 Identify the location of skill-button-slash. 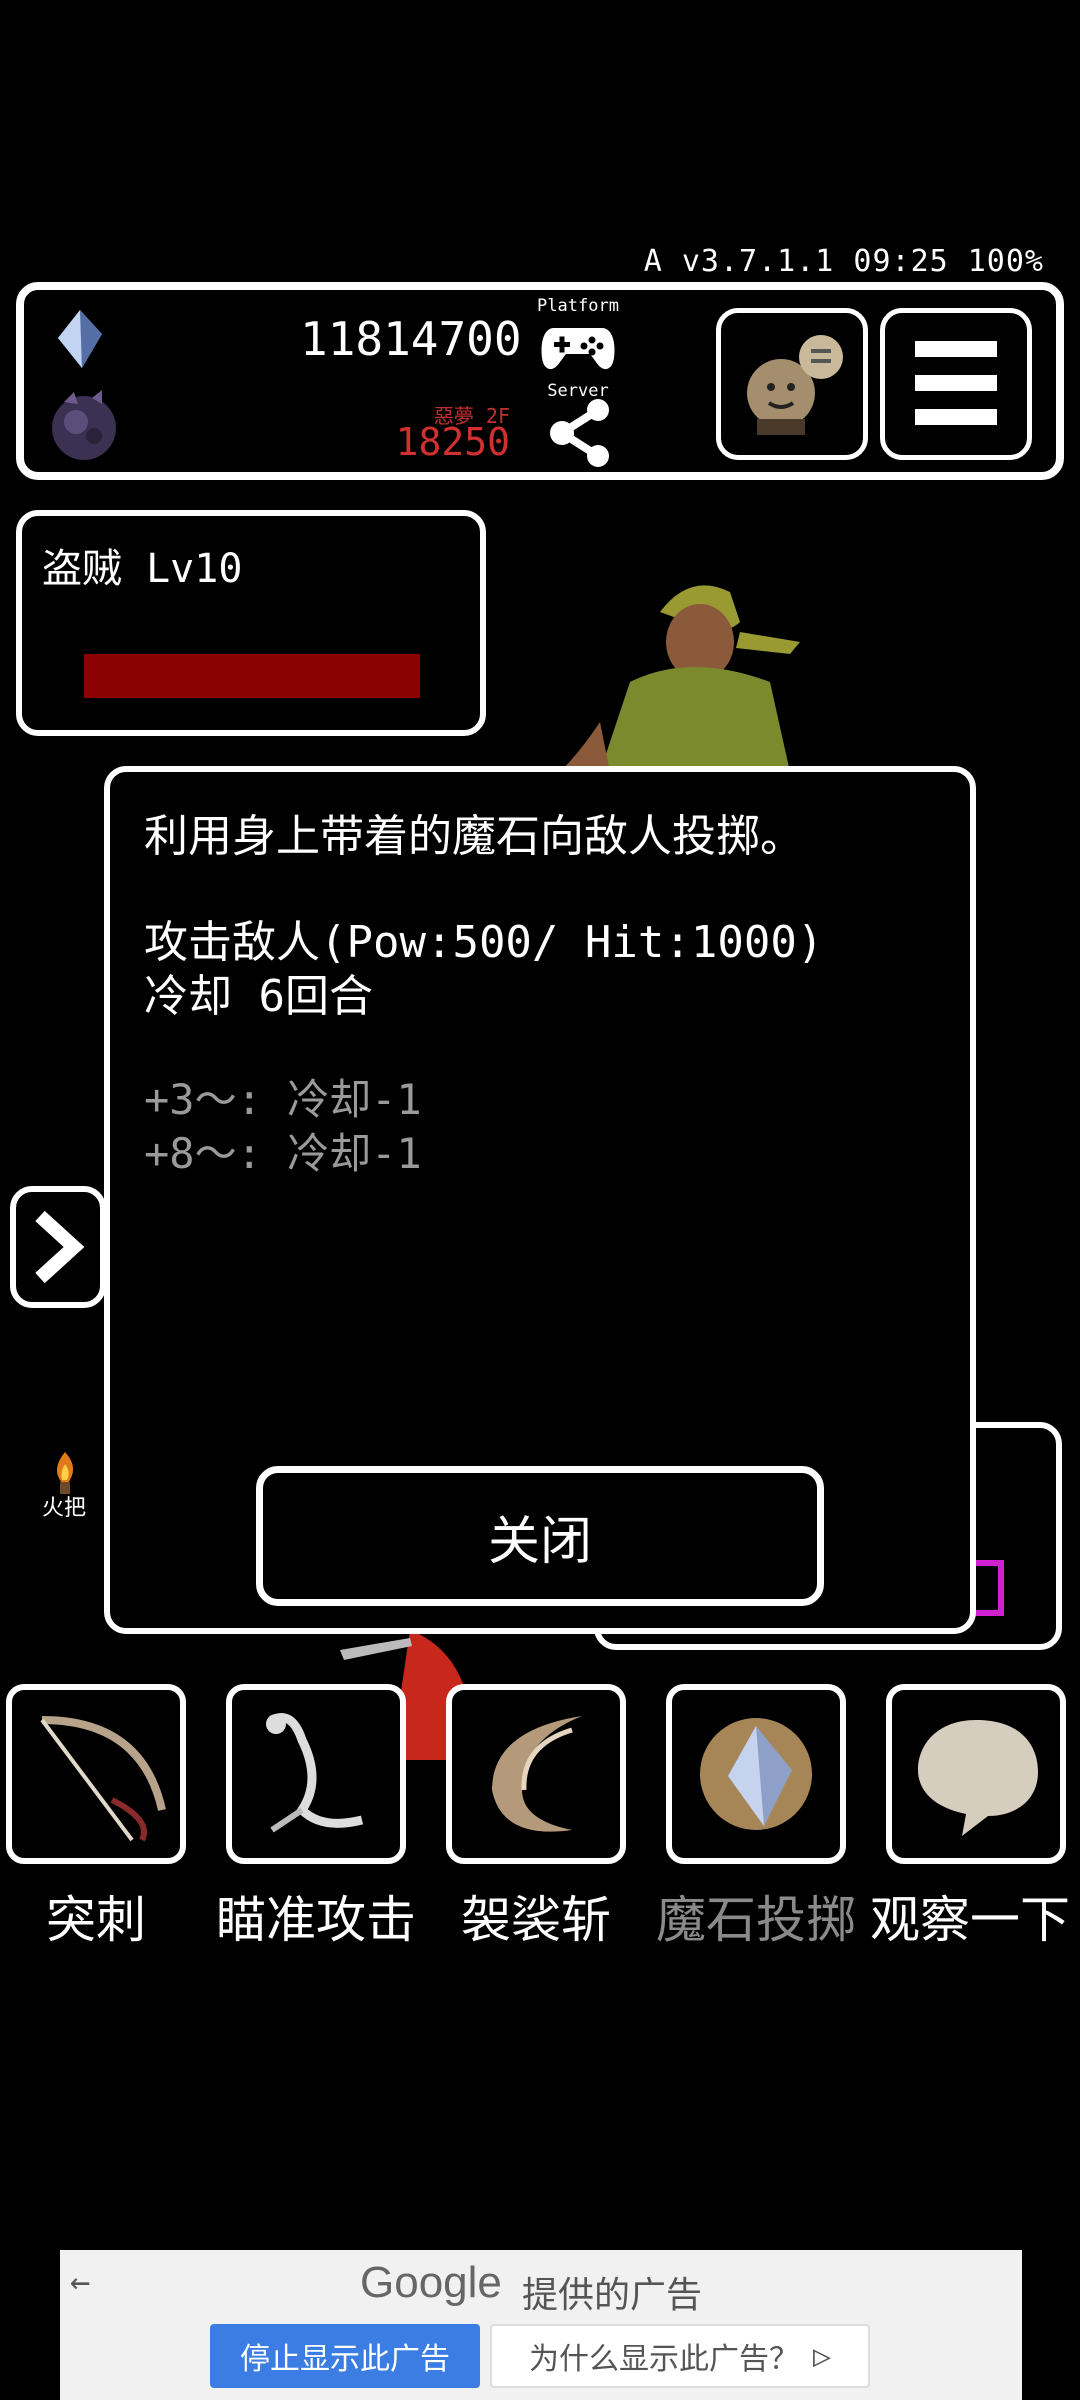
(536, 1774).